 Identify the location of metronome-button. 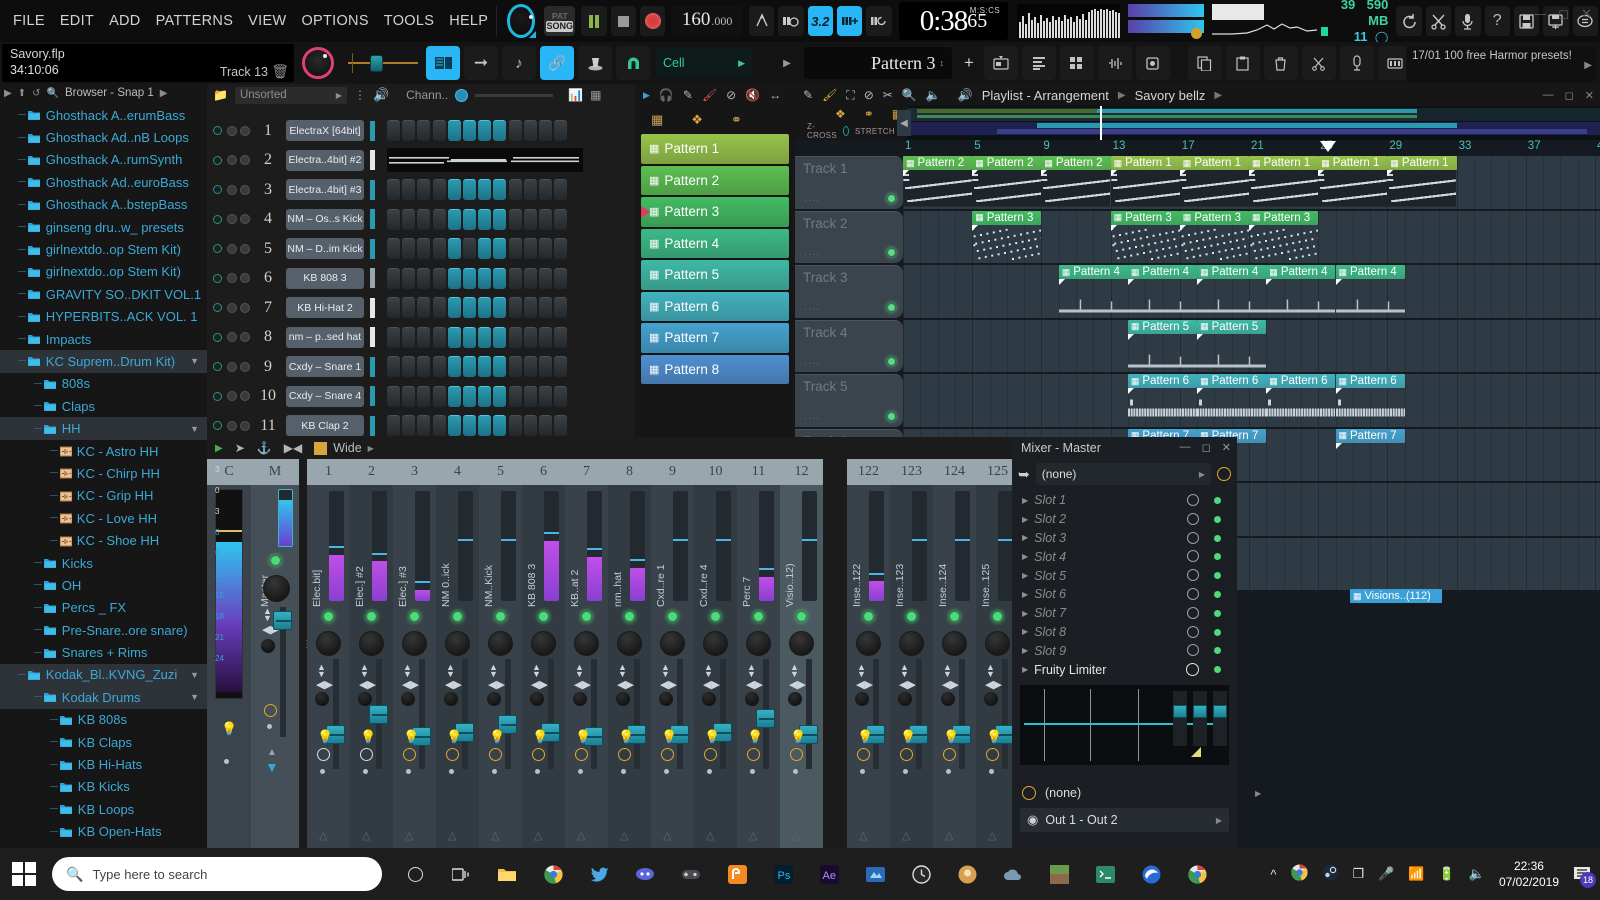
(761, 21).